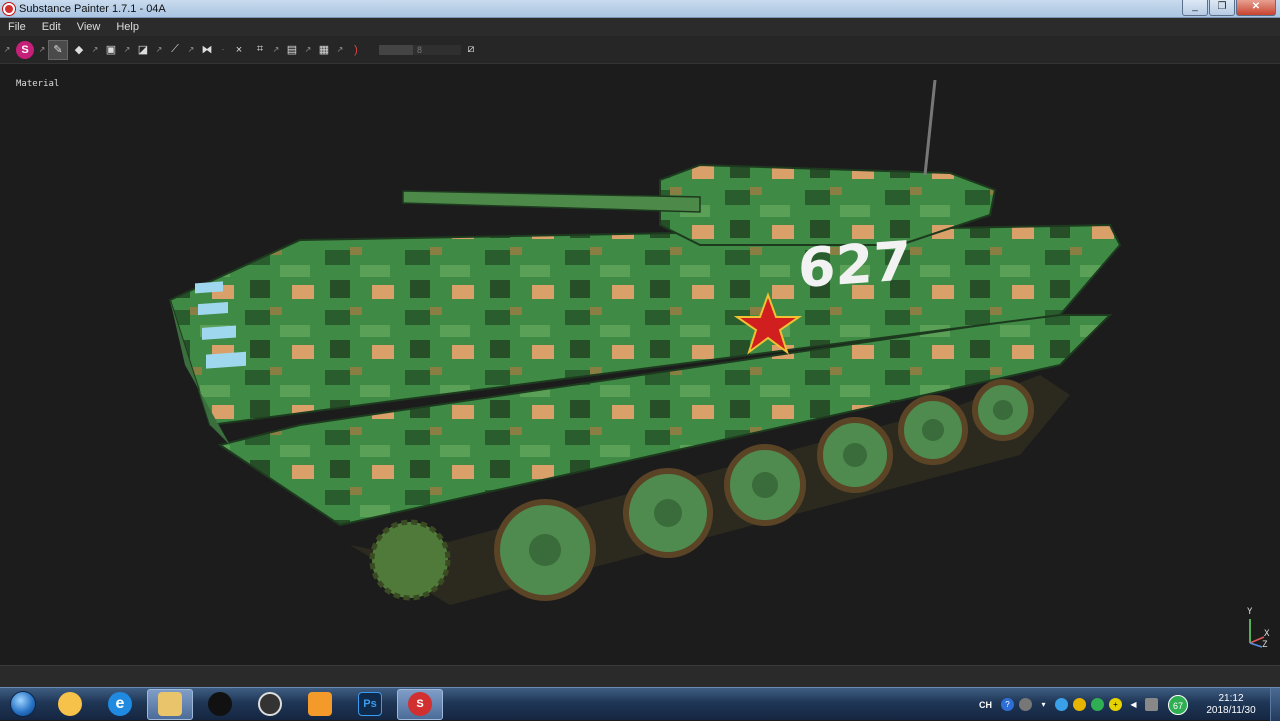  I want to click on close-button: ✕, so click(1256, 8).